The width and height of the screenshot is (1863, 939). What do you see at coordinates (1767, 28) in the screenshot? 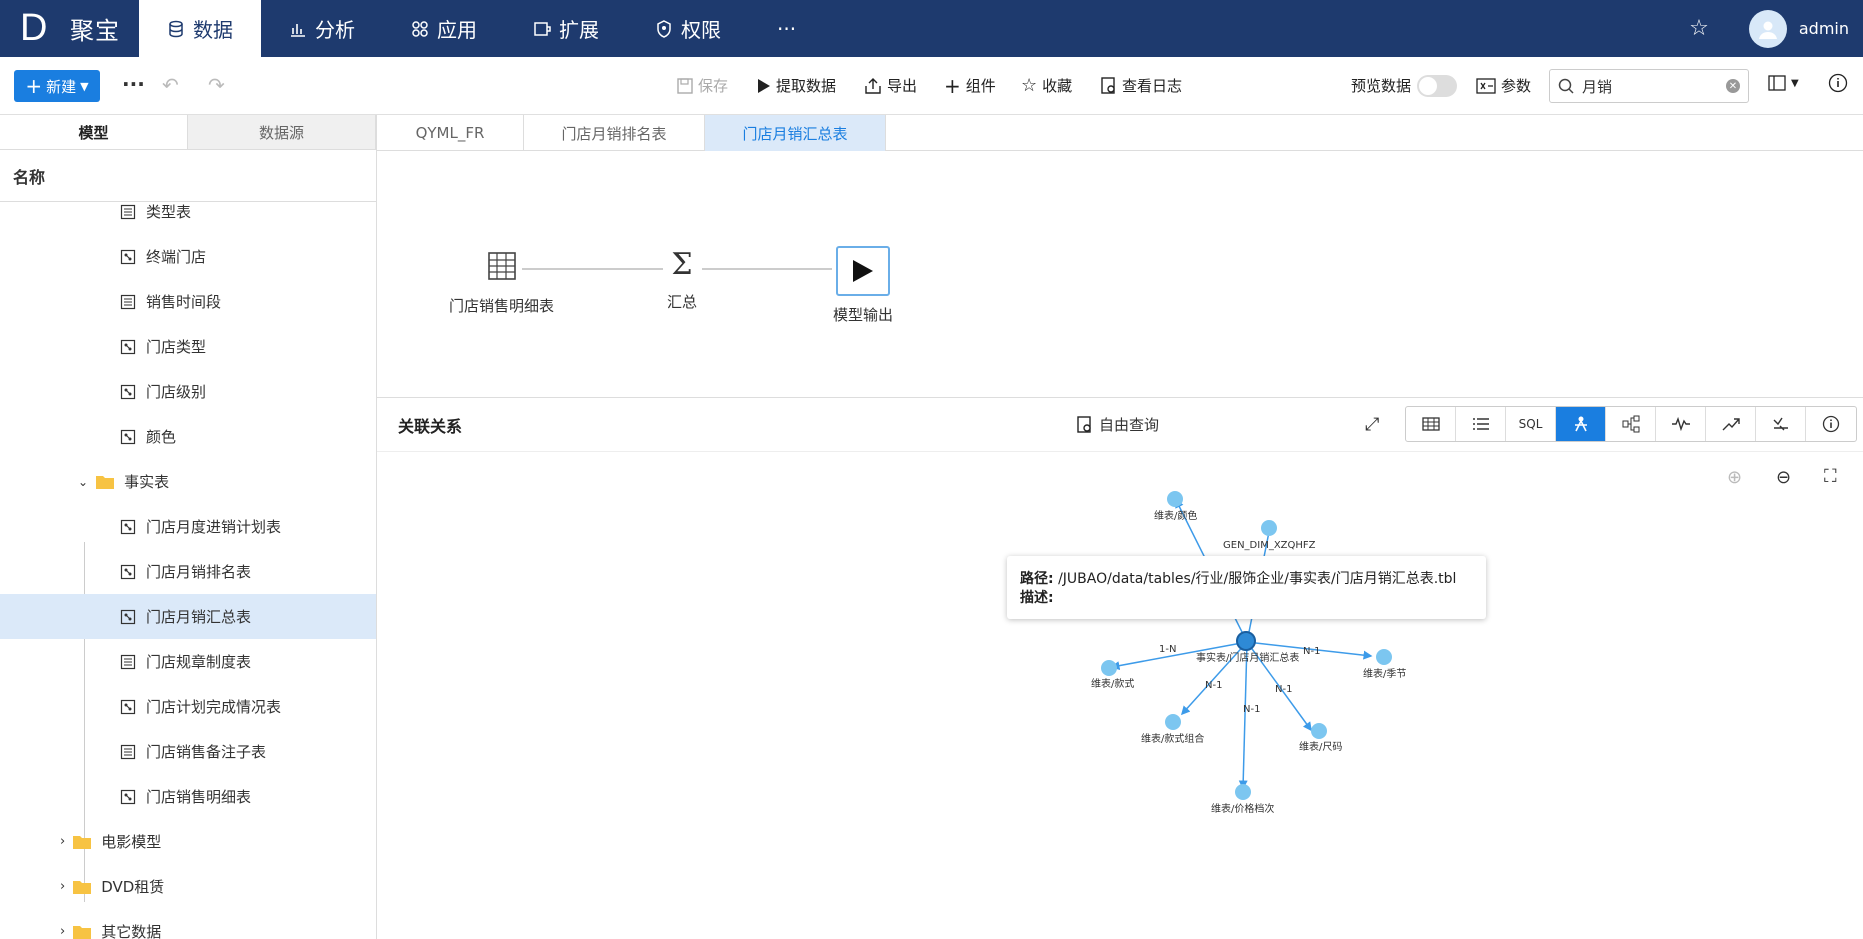
I see `avatar` at bounding box center [1767, 28].